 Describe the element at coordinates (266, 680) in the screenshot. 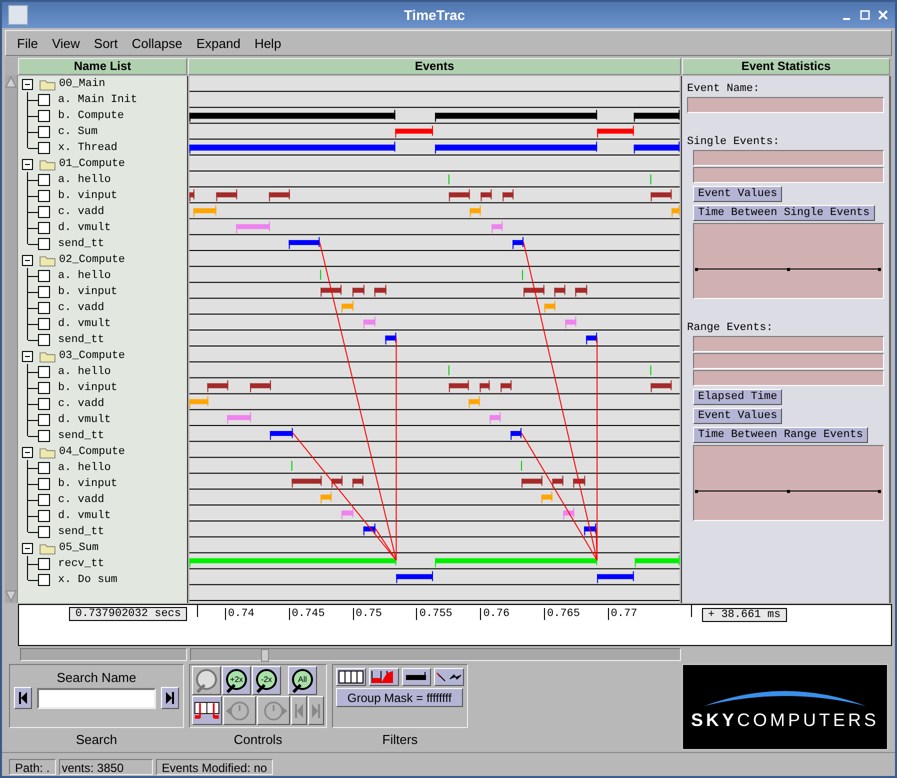

I see `zoom-button: -2x` at that location.